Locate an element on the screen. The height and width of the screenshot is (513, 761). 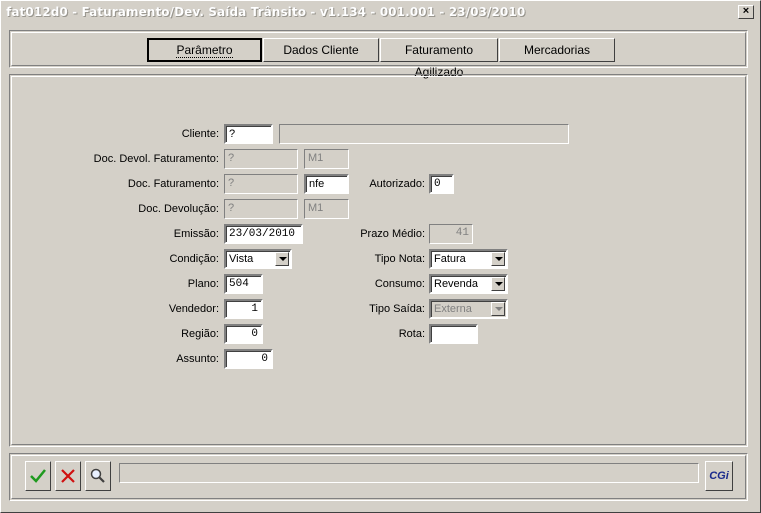
tab-label: Mercadorias is located at coordinates (557, 50).